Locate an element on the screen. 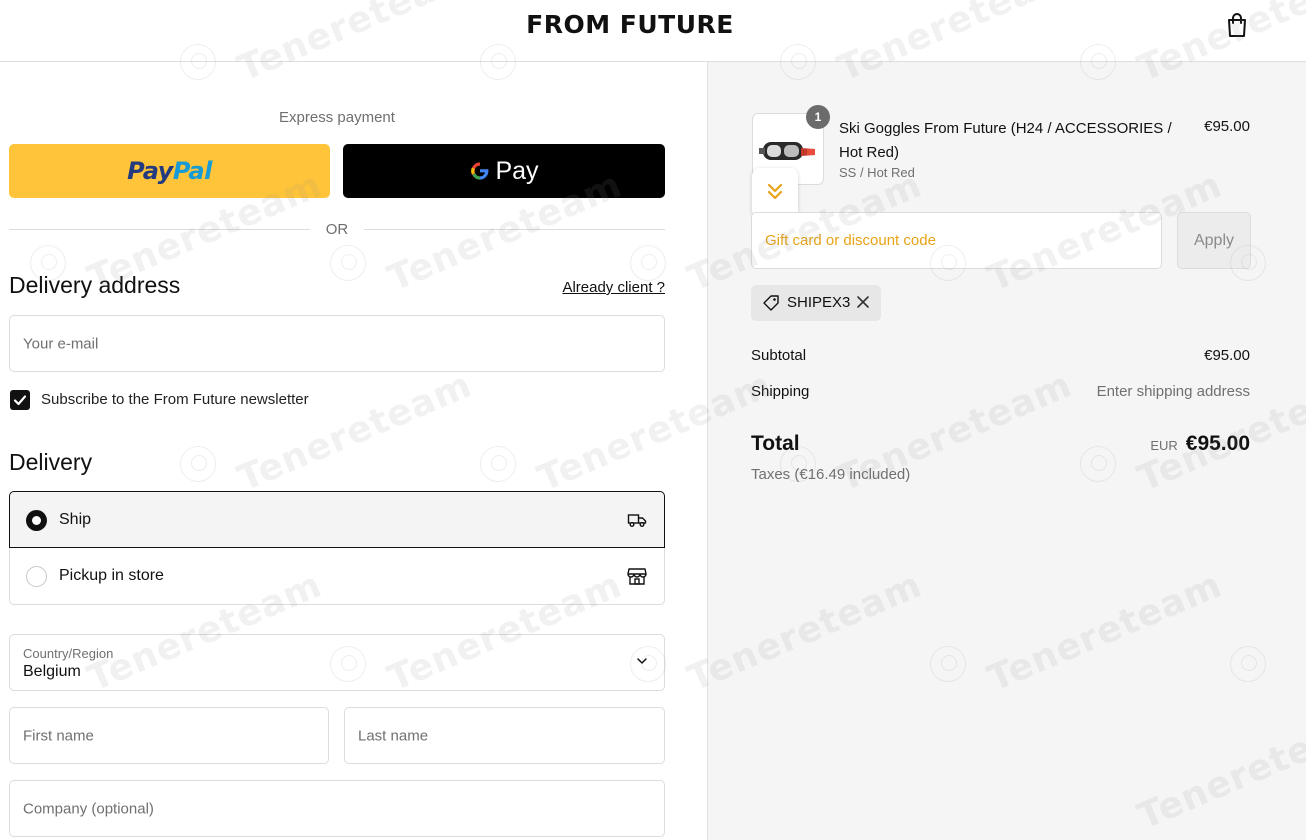 This screenshot has height=840, width=1306. shipping-value: Enter shipping address is located at coordinates (1173, 391).